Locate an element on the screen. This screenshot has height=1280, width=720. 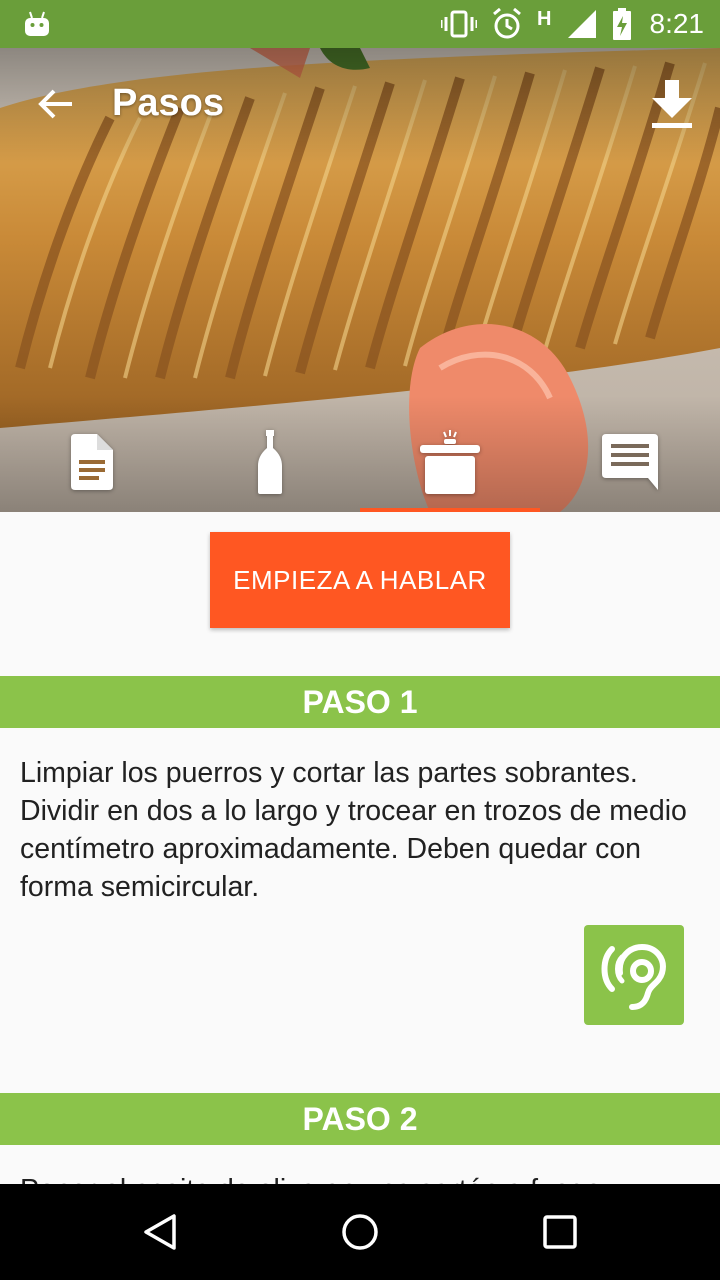
tab-wine is located at coordinates (270, 462).